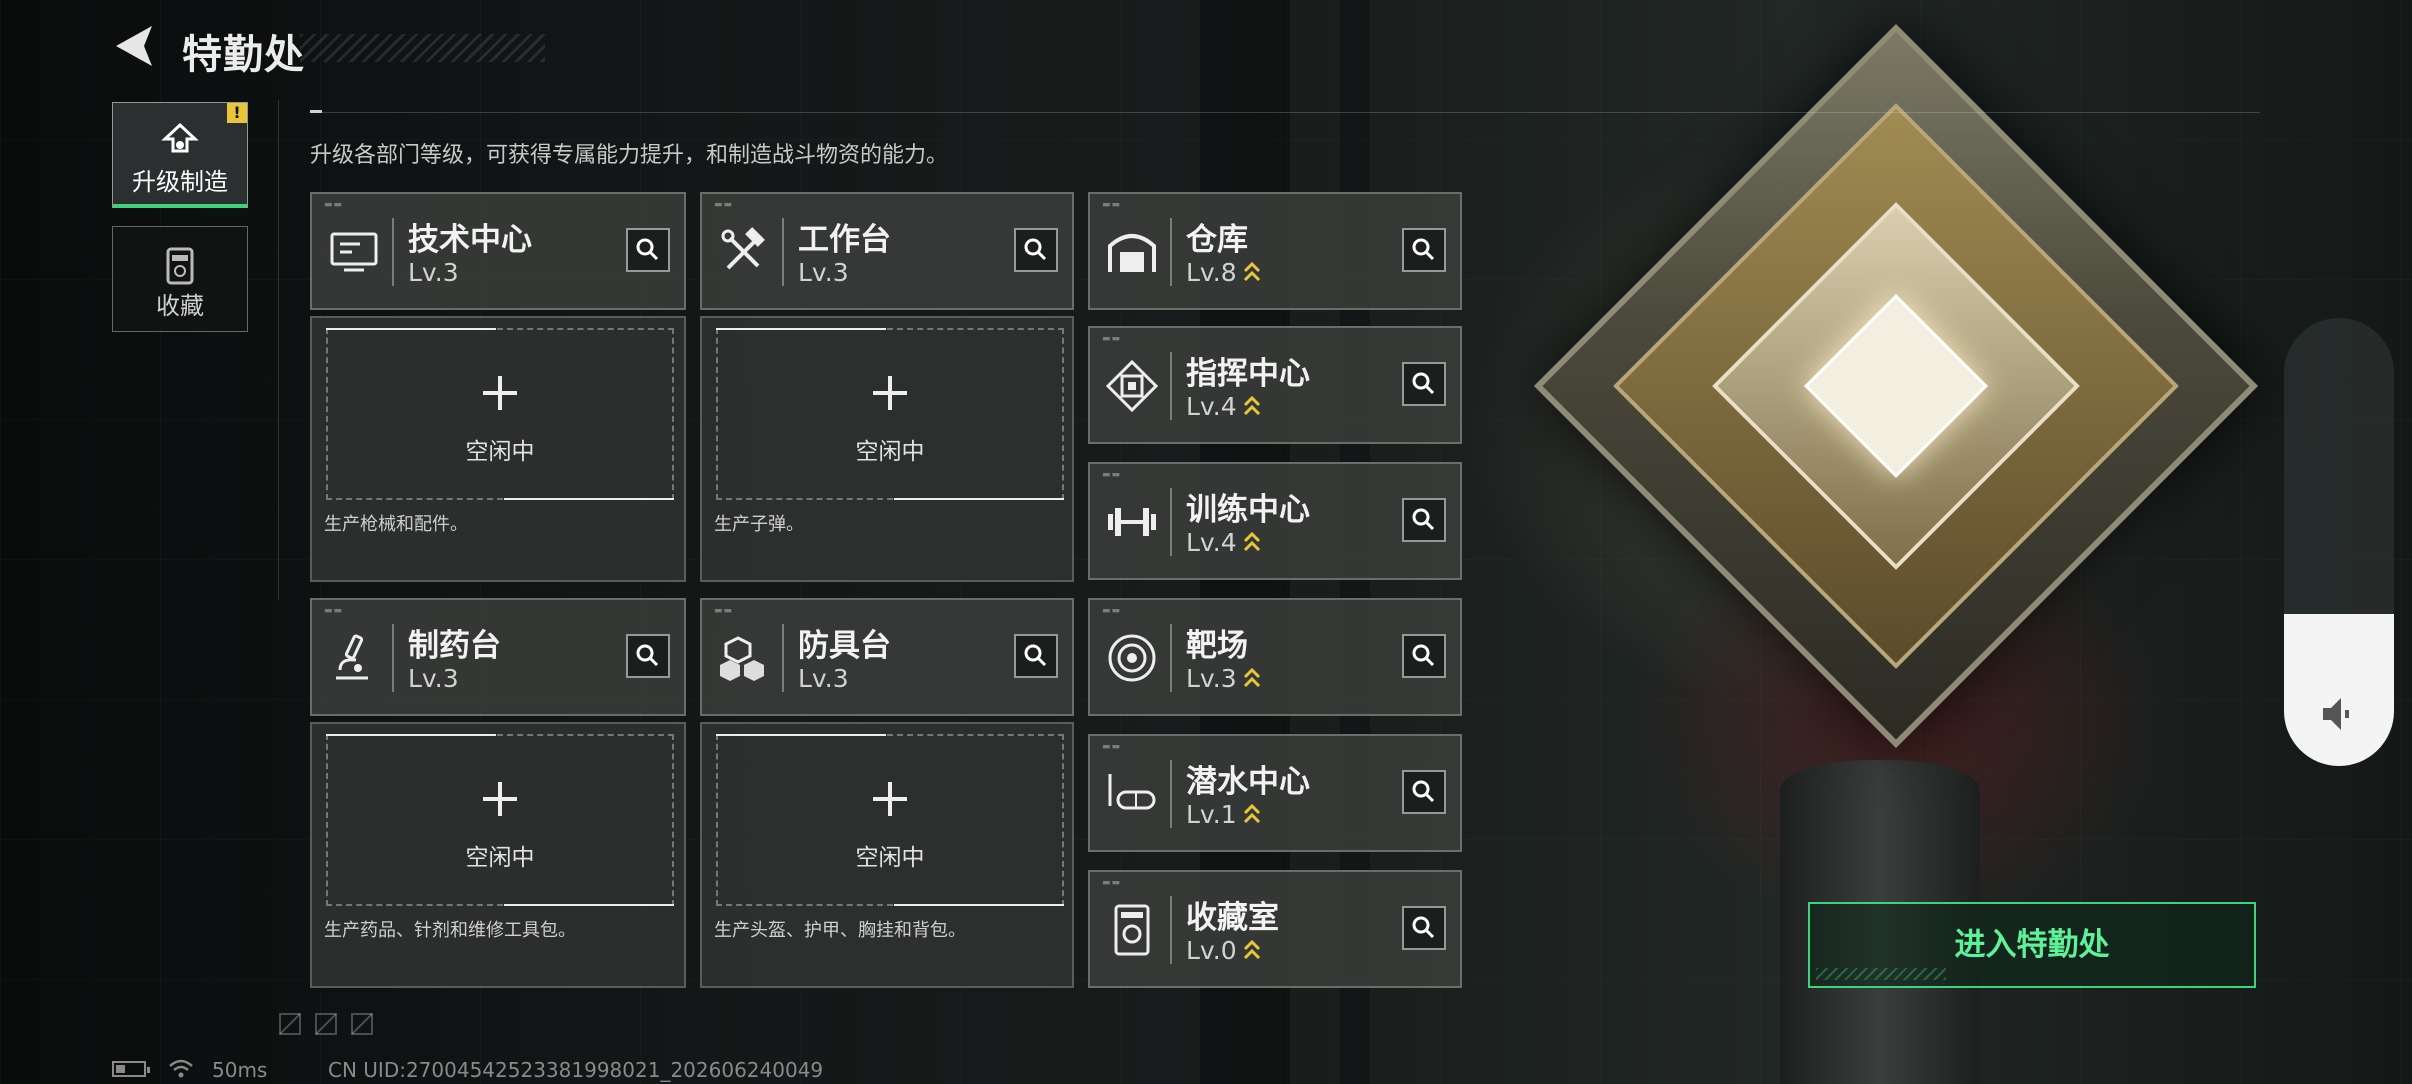  Describe the element at coordinates (1223, 272) in the screenshot. I see `department-level: Lv.8` at that location.